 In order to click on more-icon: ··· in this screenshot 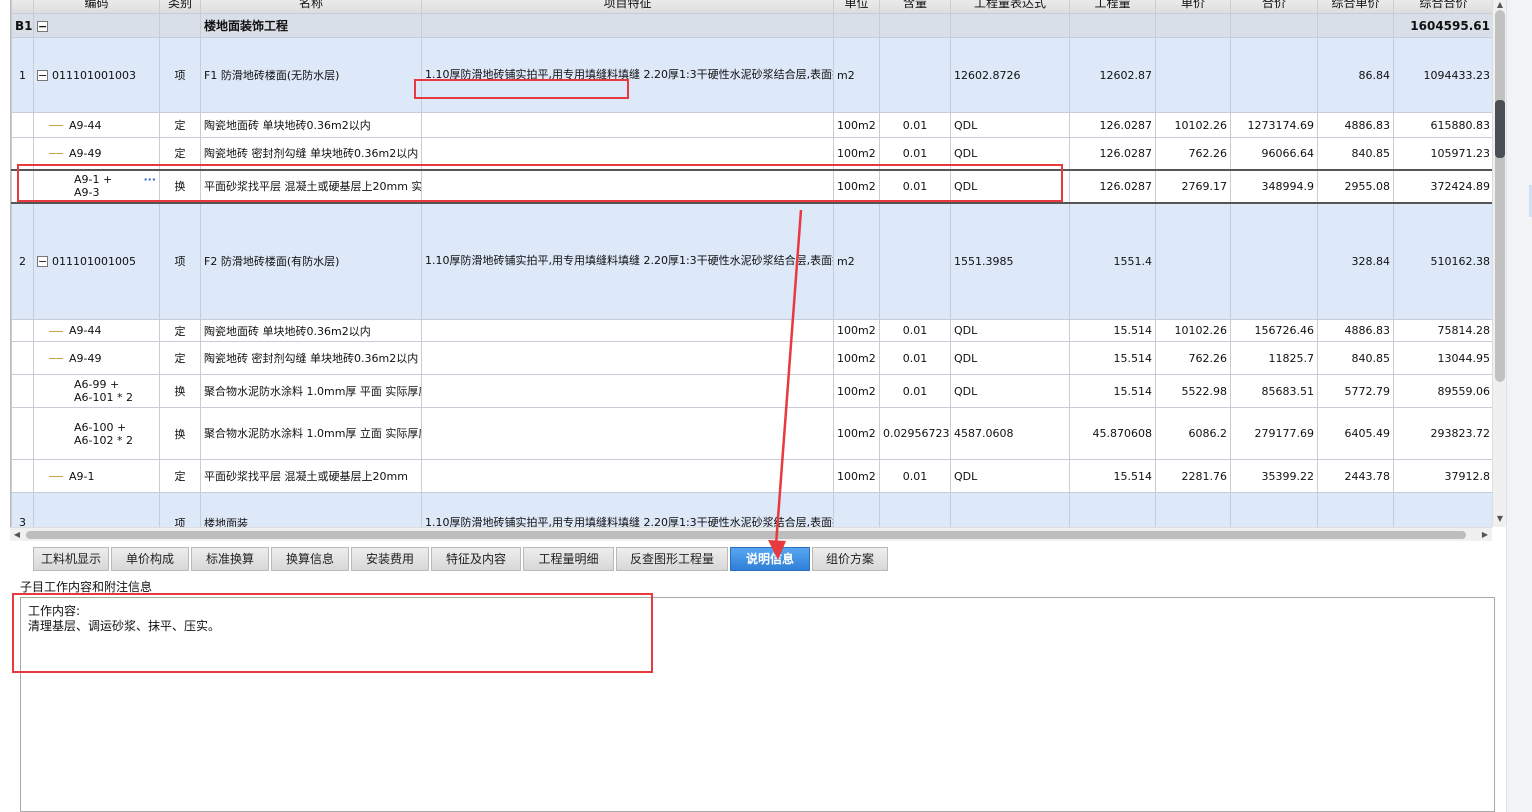, I will do `click(149, 179)`.